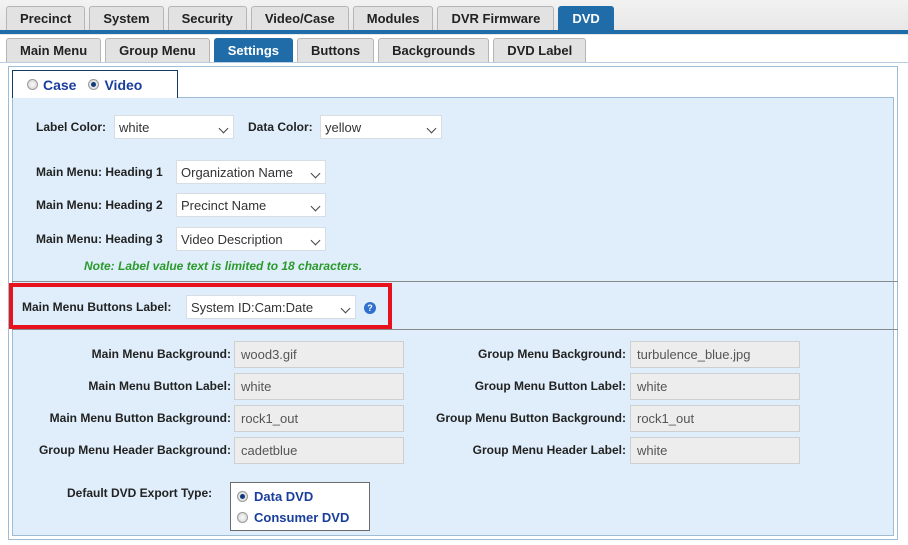 The width and height of the screenshot is (908, 545). I want to click on video-radio-label: Video, so click(123, 84).